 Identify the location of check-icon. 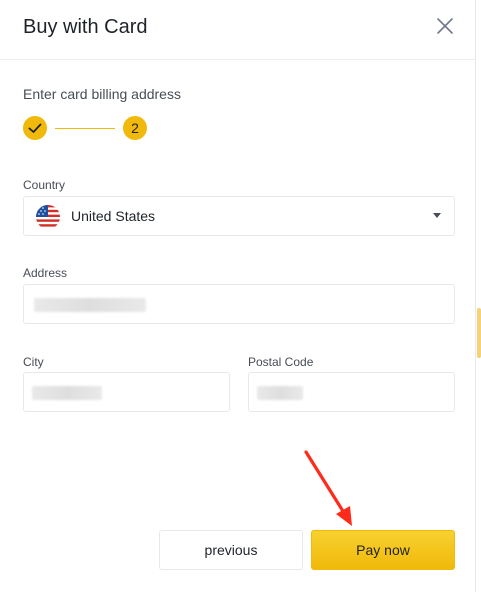
(35, 128).